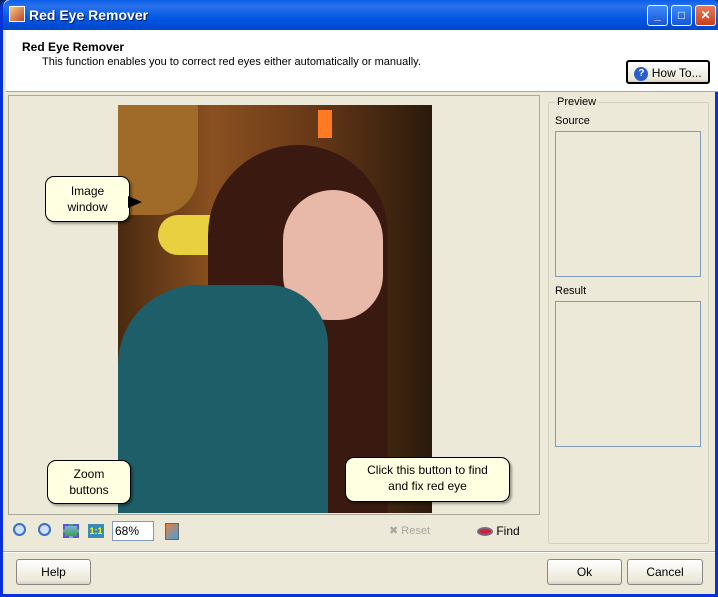 The image size is (718, 597). Describe the element at coordinates (584, 572) in the screenshot. I see `ok-button: Ok` at that location.